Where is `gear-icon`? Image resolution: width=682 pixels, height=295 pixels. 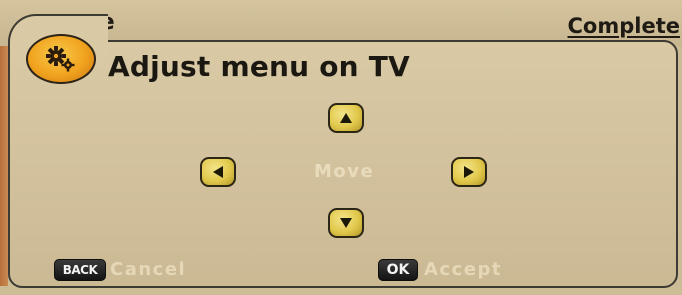
gear-icon is located at coordinates (61, 59).